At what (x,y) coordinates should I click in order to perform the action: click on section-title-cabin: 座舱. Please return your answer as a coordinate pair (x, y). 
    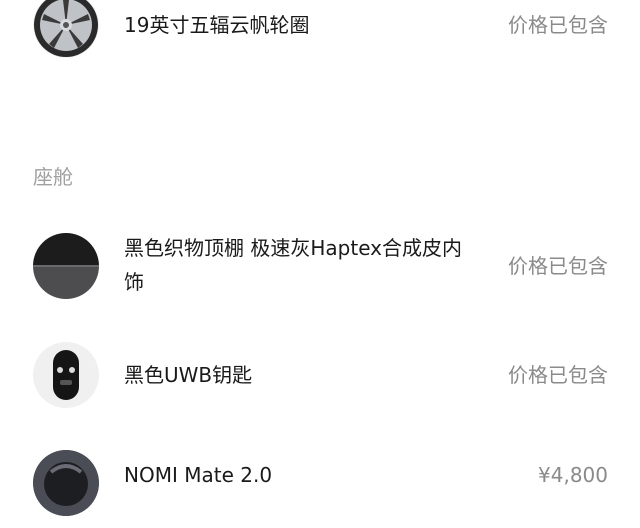
    Looking at the image, I should click on (53, 177).